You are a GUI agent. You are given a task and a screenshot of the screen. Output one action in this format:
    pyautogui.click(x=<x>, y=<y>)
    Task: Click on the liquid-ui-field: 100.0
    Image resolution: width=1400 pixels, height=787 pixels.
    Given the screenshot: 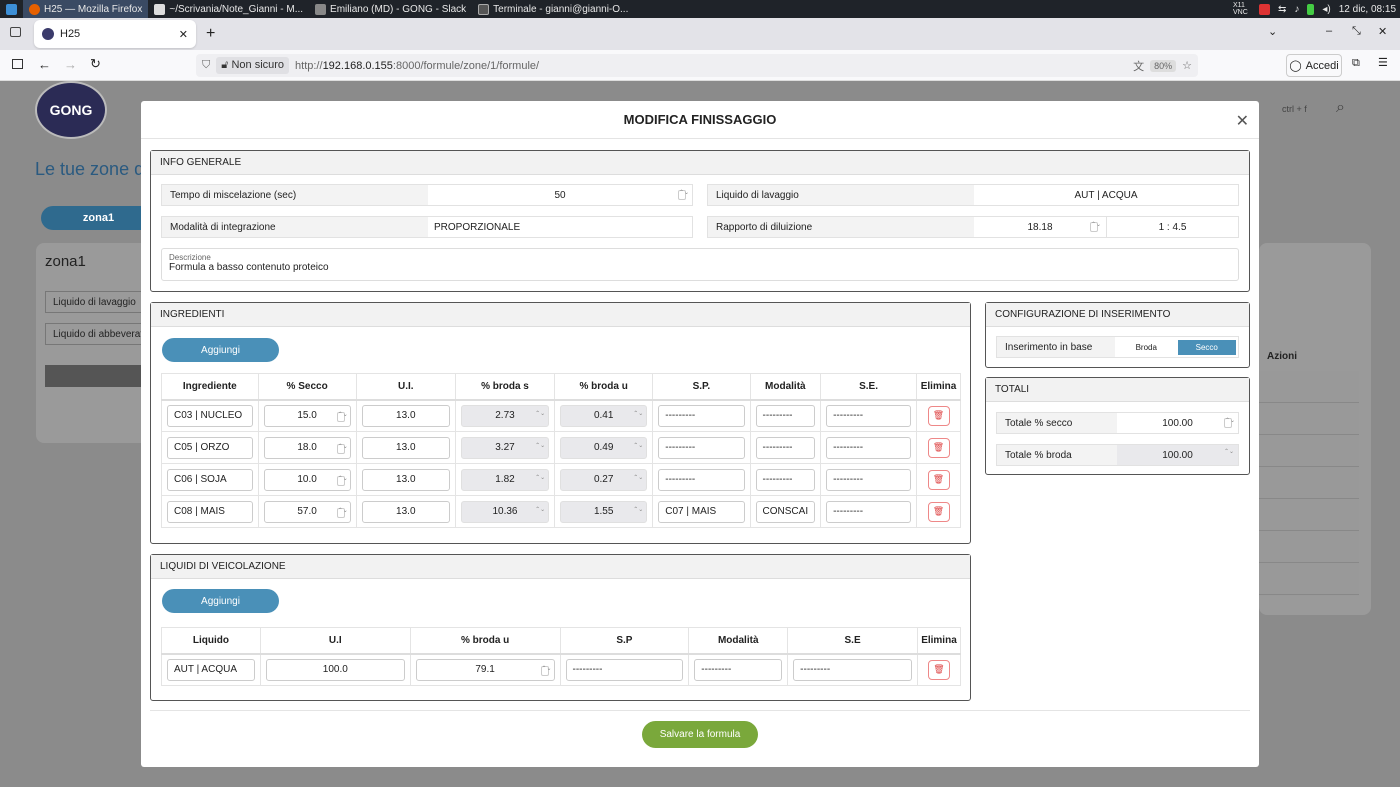 What is the action you would take?
    pyautogui.click(x=335, y=669)
    